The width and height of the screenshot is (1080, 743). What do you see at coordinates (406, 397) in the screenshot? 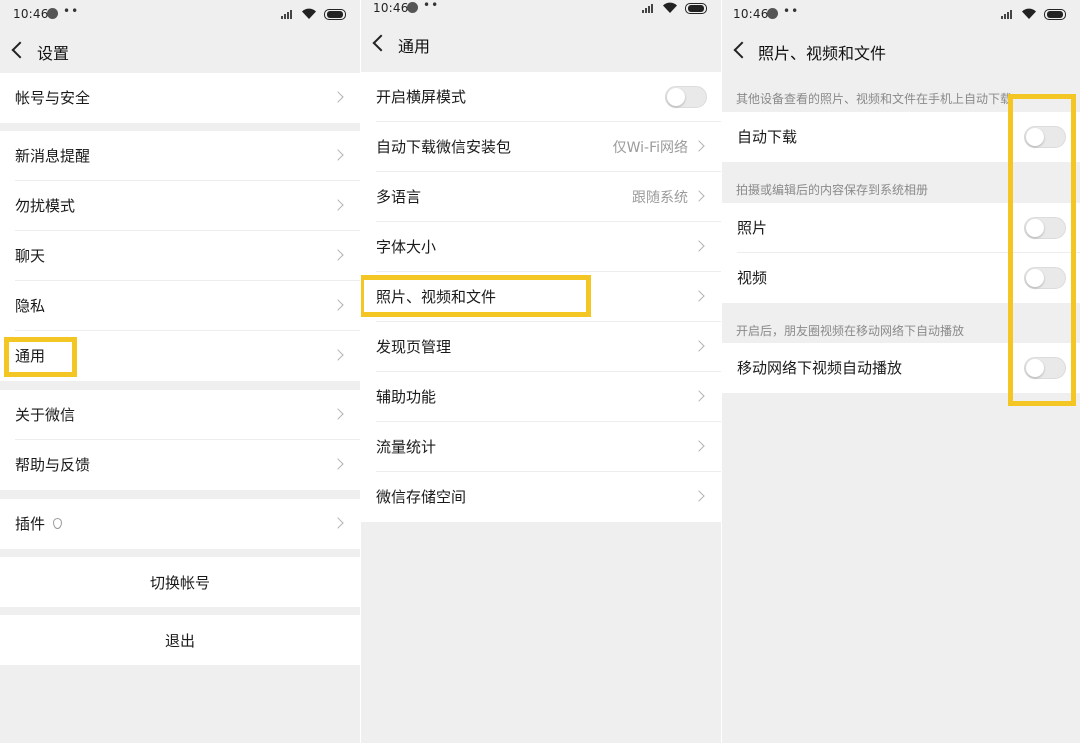
I see `item-label: 辅助功能` at bounding box center [406, 397].